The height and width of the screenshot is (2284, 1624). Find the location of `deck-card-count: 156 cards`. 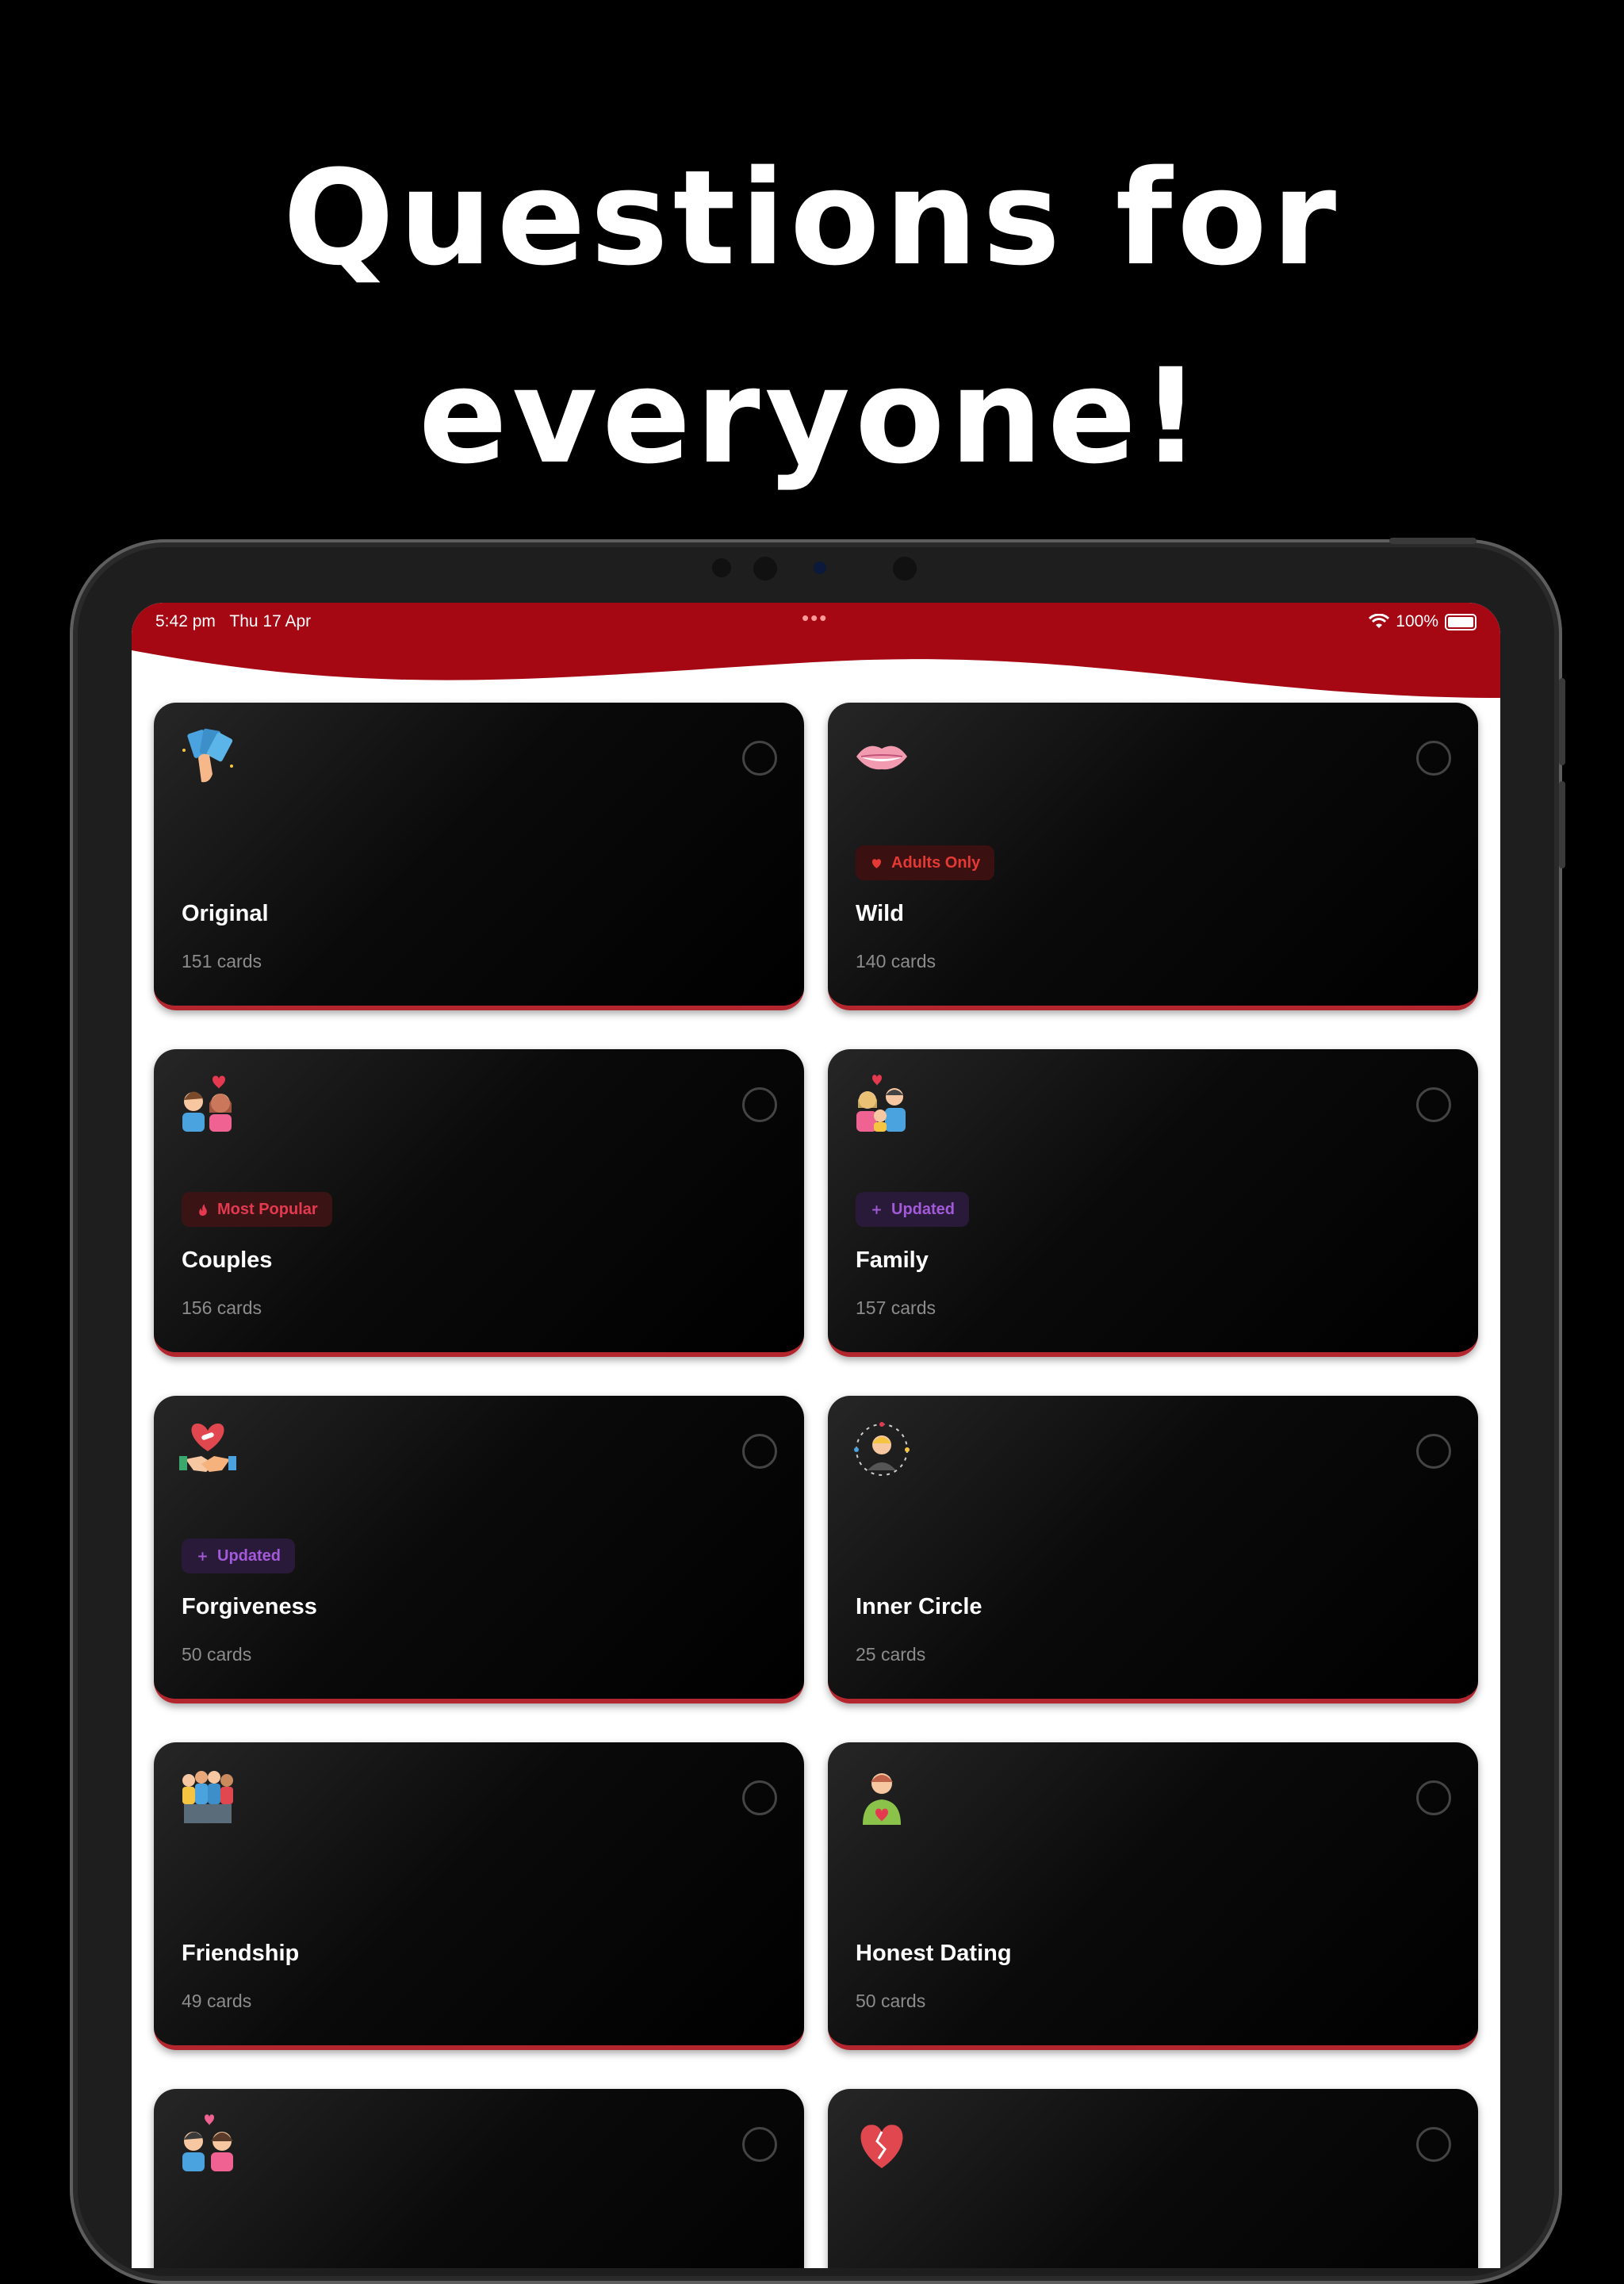

deck-card-count: 156 cards is located at coordinates (222, 1307).